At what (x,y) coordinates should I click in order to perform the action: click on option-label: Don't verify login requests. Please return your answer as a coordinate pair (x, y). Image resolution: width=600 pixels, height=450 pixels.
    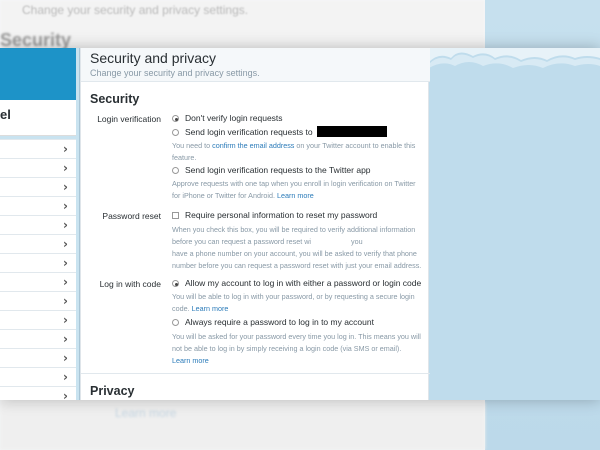
    Looking at the image, I should click on (234, 118).